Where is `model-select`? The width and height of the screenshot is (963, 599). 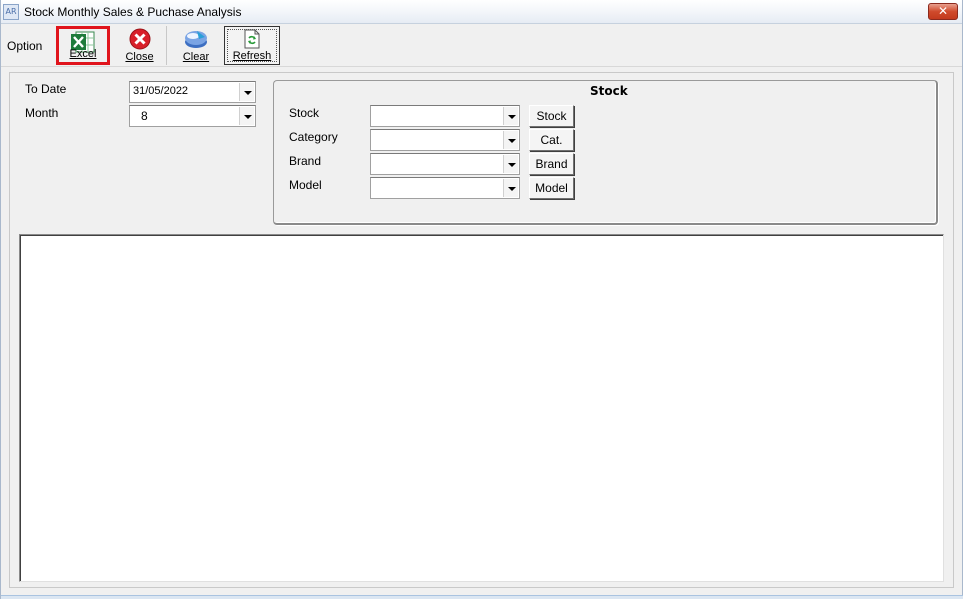 model-select is located at coordinates (445, 188).